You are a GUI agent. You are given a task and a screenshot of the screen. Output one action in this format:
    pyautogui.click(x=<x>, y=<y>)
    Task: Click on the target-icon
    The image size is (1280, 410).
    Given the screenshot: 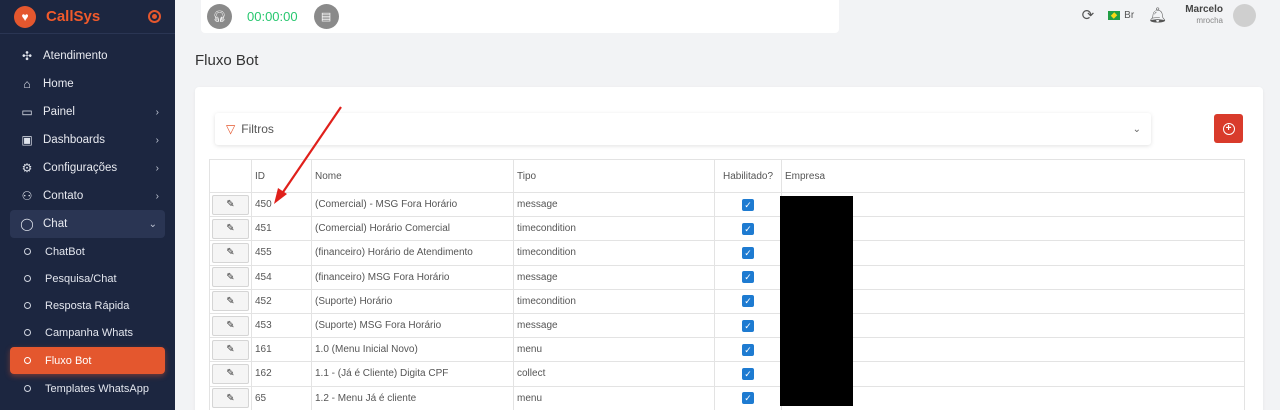 What is the action you would take?
    pyautogui.click(x=154, y=16)
    